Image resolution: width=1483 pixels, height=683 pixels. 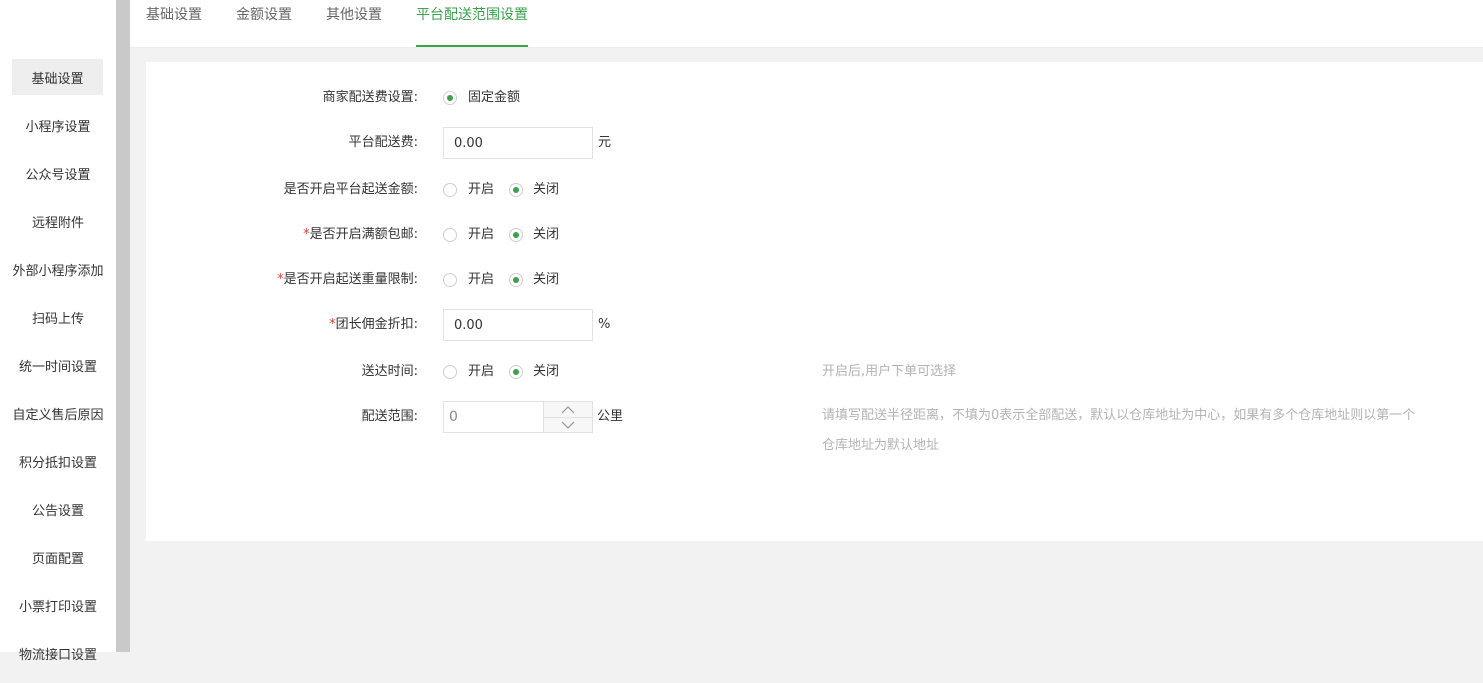 What do you see at coordinates (493, 417) in the screenshot?
I see `range-input` at bounding box center [493, 417].